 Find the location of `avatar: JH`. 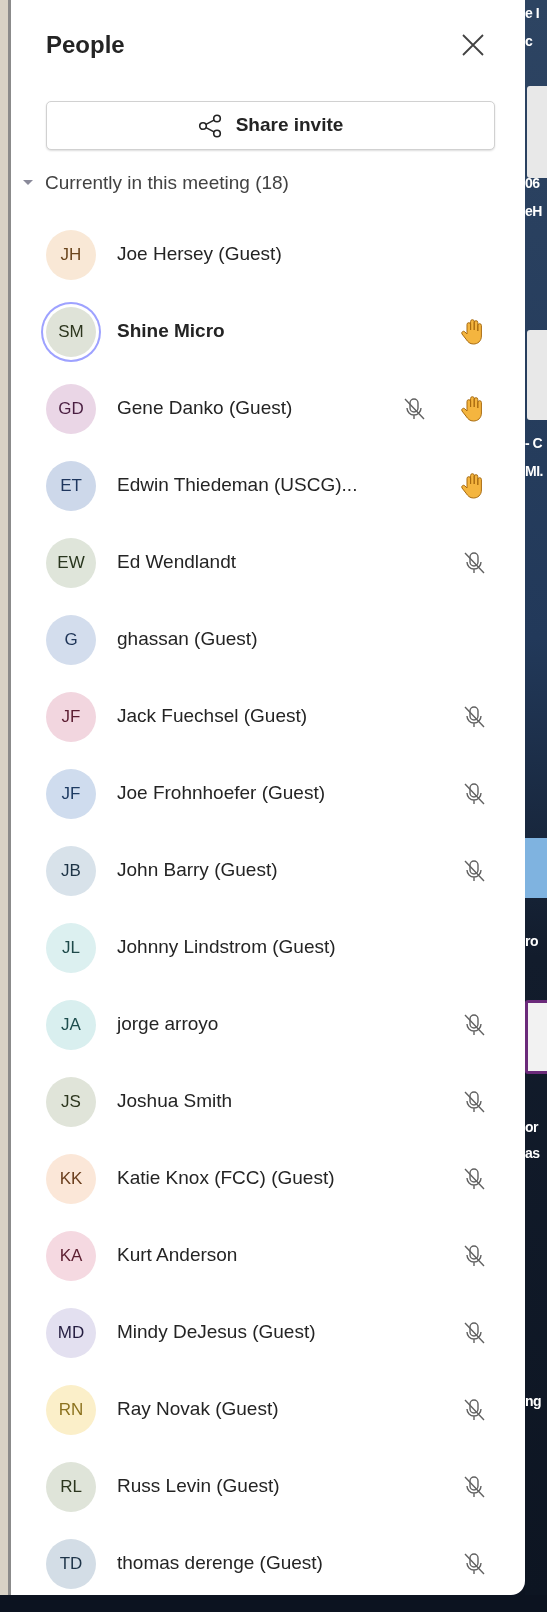

avatar: JH is located at coordinates (71, 254).